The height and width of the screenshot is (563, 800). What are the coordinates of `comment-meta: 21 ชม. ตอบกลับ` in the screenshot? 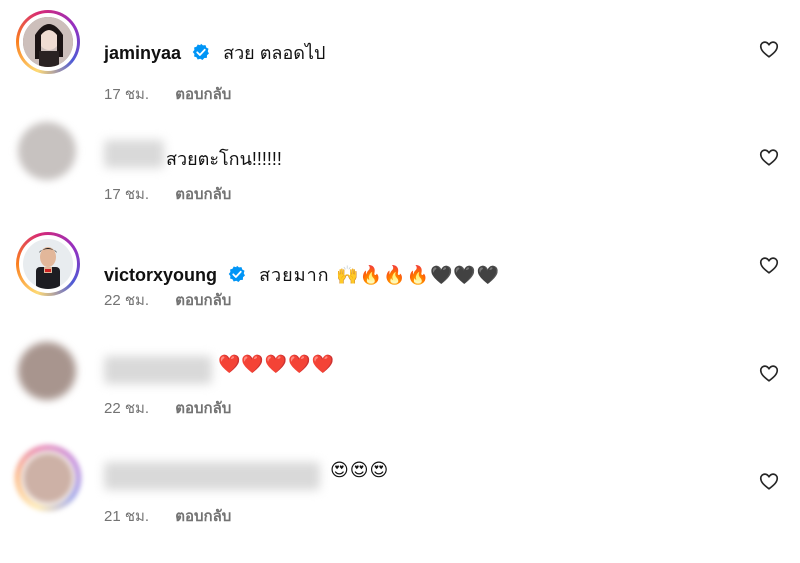 It's located at (167, 516).